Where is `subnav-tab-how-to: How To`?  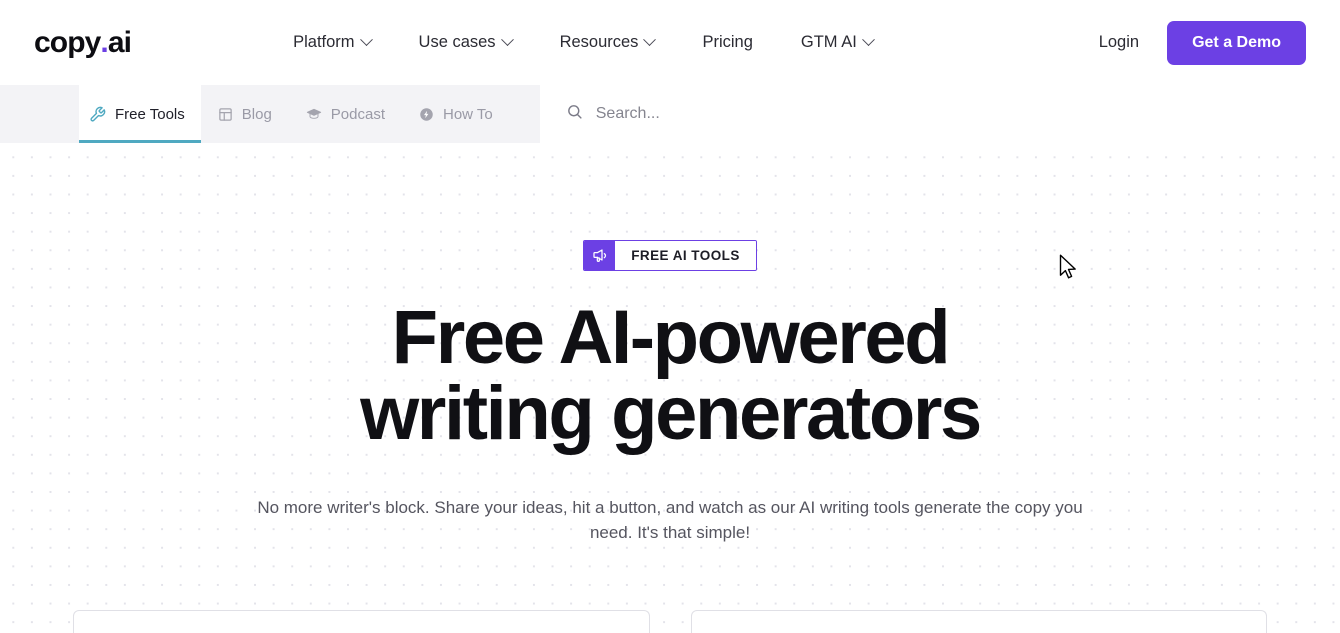 subnav-tab-how-to: How To is located at coordinates (456, 114).